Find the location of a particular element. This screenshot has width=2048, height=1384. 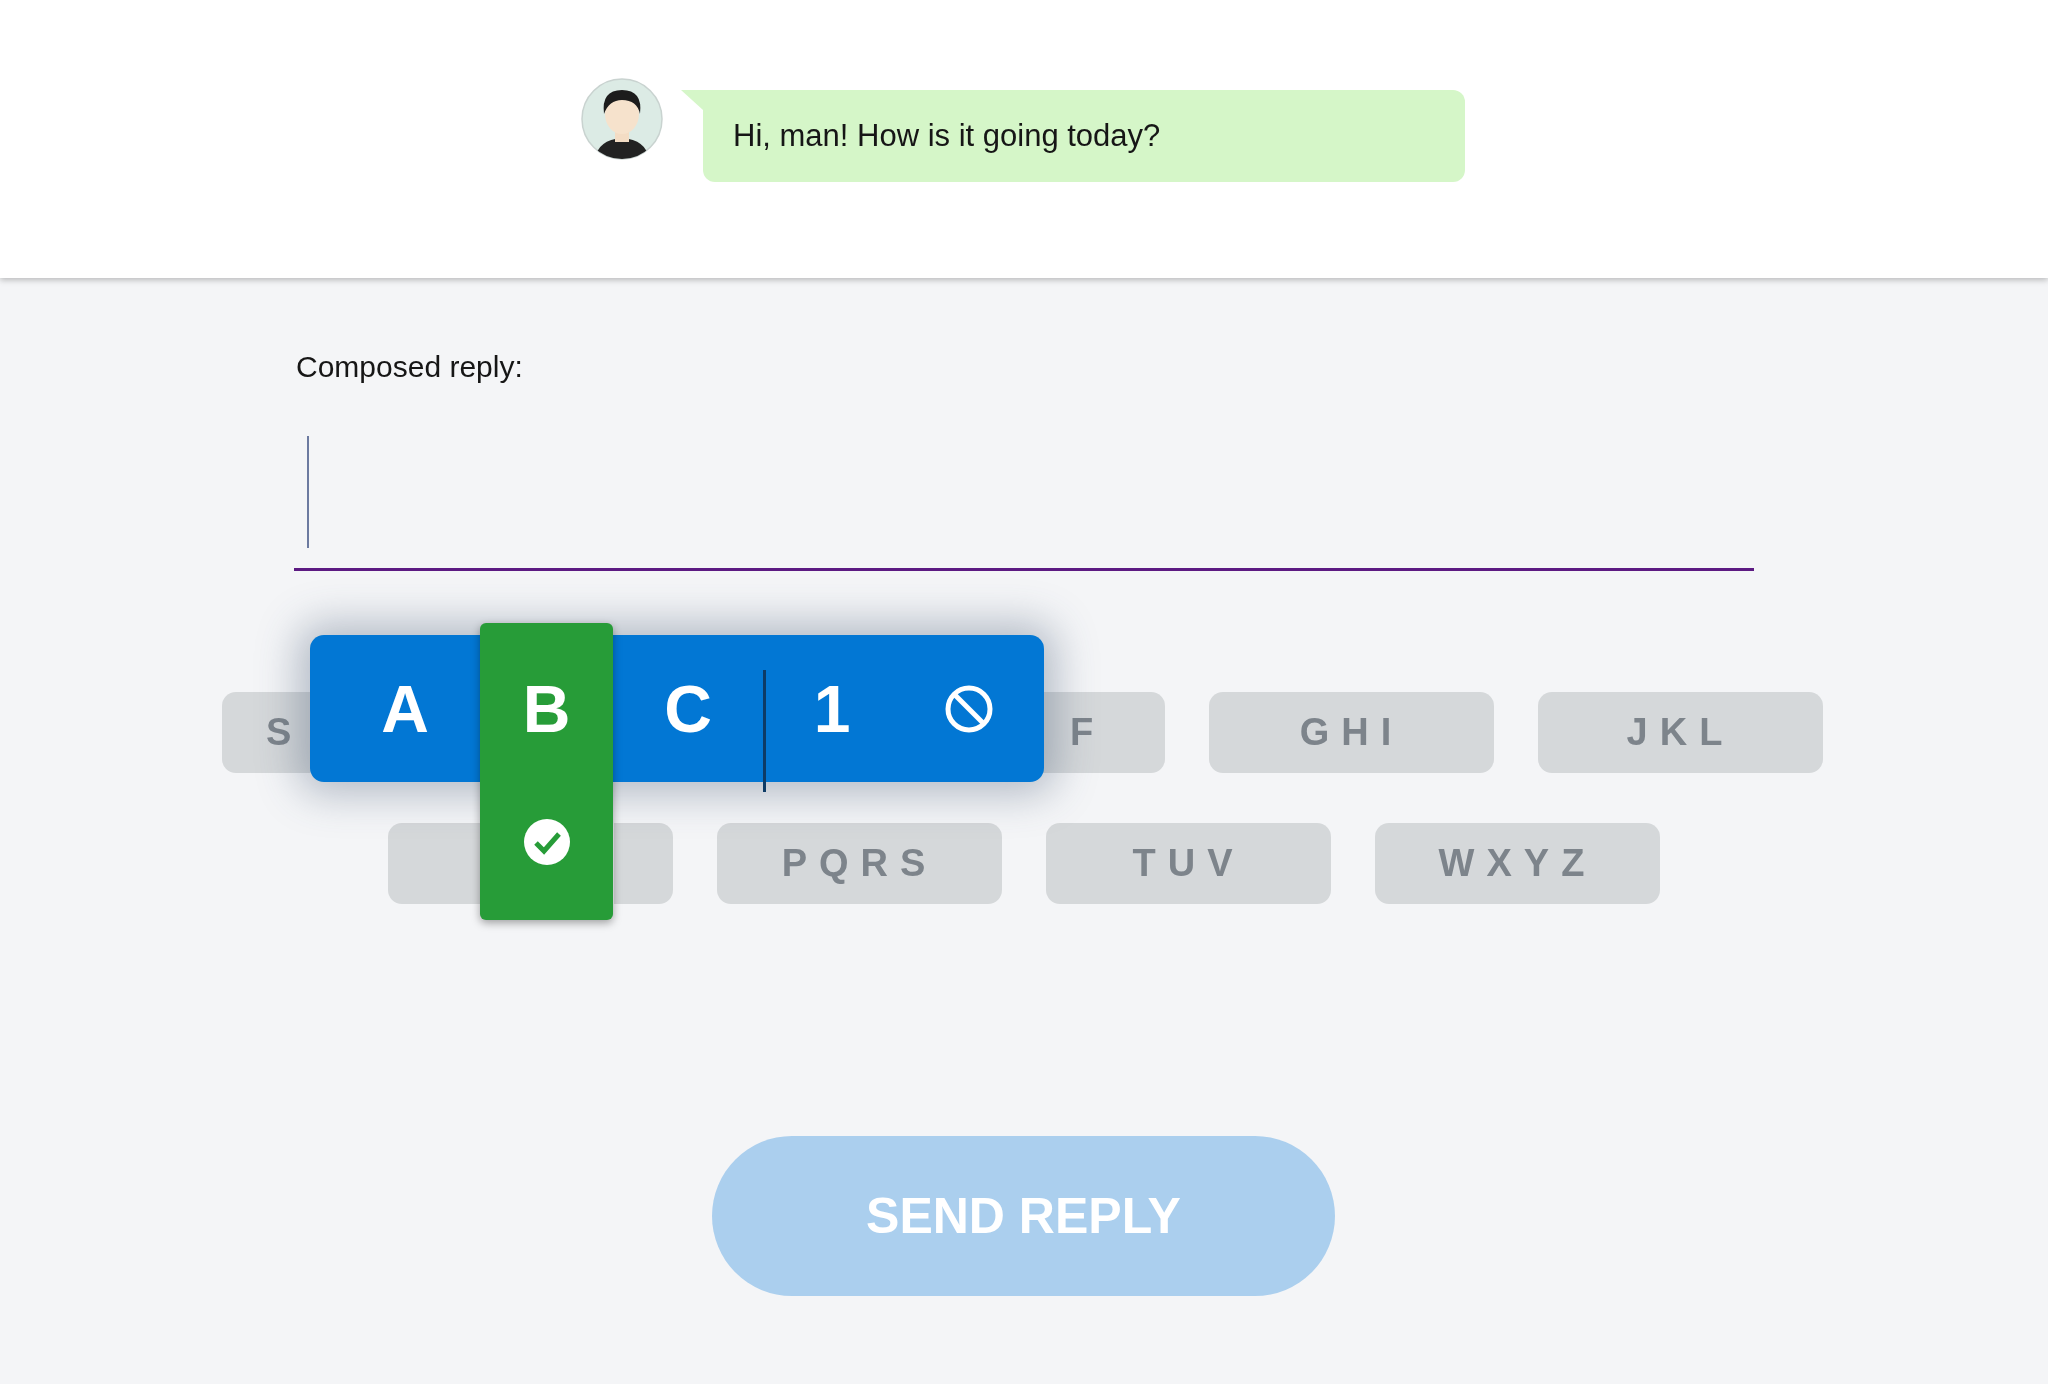

key-option: 1 is located at coordinates (832, 708).